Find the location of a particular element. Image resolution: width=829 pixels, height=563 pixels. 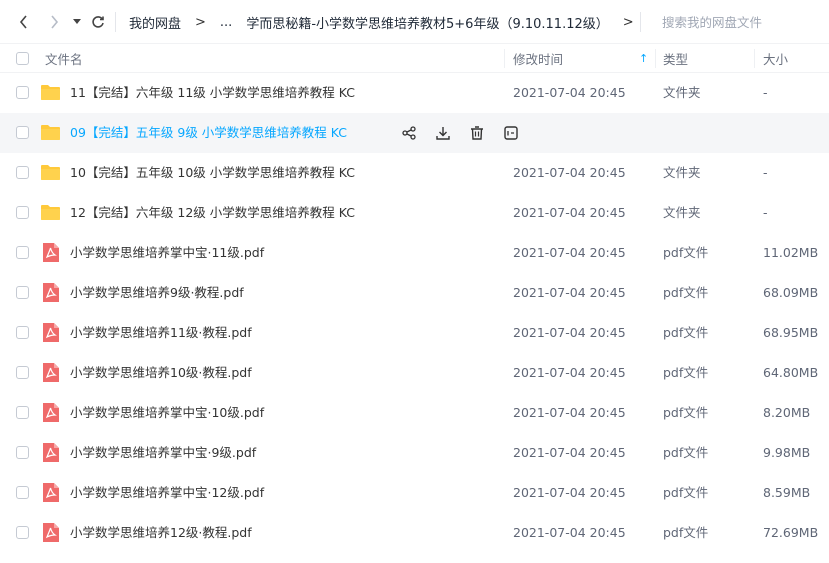

column-header-type: 类型 is located at coordinates (675, 58).